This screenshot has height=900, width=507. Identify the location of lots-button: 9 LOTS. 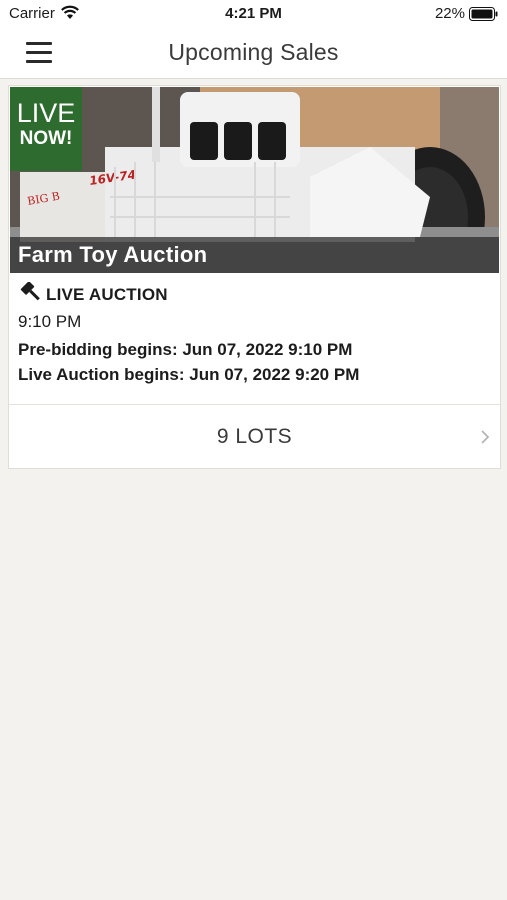
(254, 436).